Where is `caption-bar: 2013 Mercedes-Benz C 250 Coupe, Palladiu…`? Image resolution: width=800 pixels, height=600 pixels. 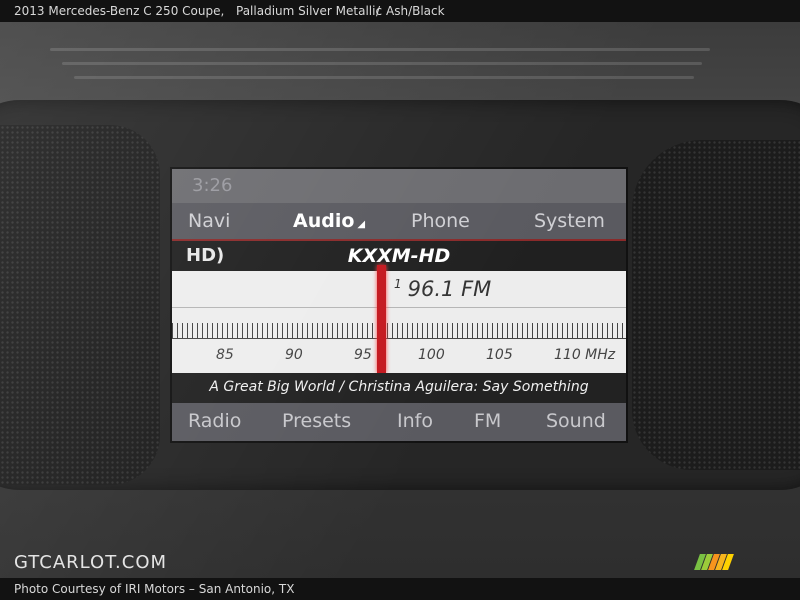
caption-bar: 2013 Mercedes-Benz C 250 Coupe, Palladiu… is located at coordinates (400, 11).